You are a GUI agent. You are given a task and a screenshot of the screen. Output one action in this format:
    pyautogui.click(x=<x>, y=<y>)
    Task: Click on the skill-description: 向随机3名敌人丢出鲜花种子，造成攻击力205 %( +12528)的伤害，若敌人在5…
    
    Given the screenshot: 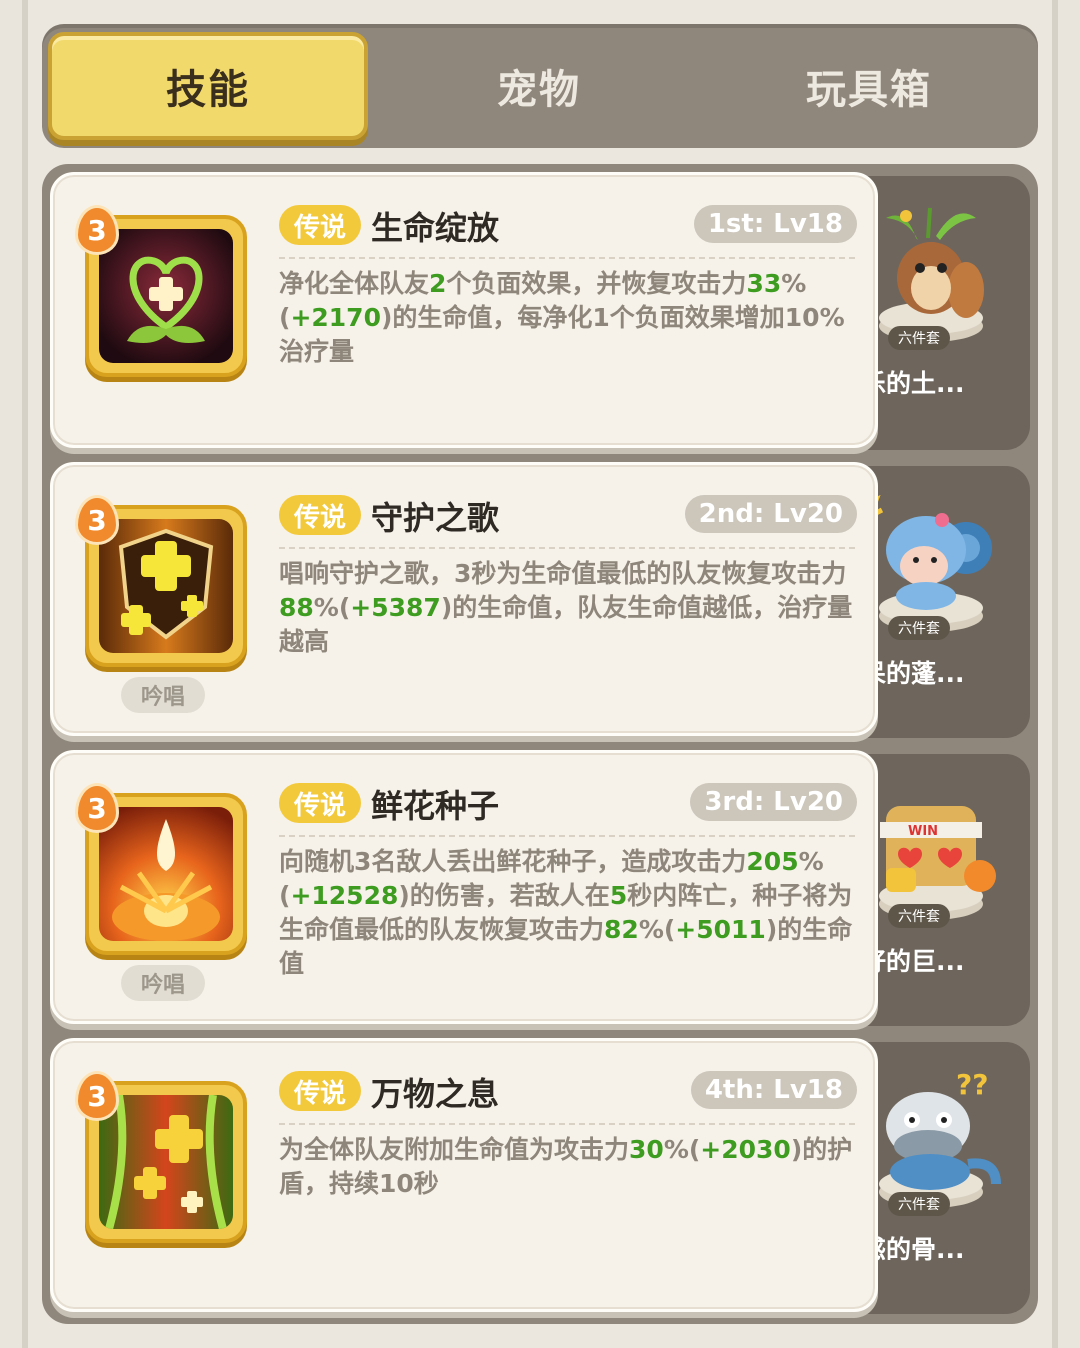 What is the action you would take?
    pyautogui.click(x=566, y=913)
    